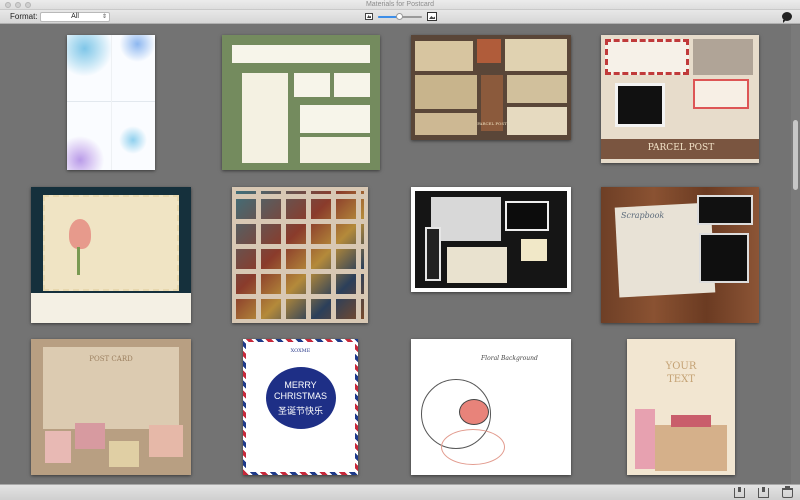 The width and height of the screenshot is (800, 500). What do you see at coordinates (300, 255) in the screenshot?
I see `thumbnail-stamp-collection-sheet` at bounding box center [300, 255].